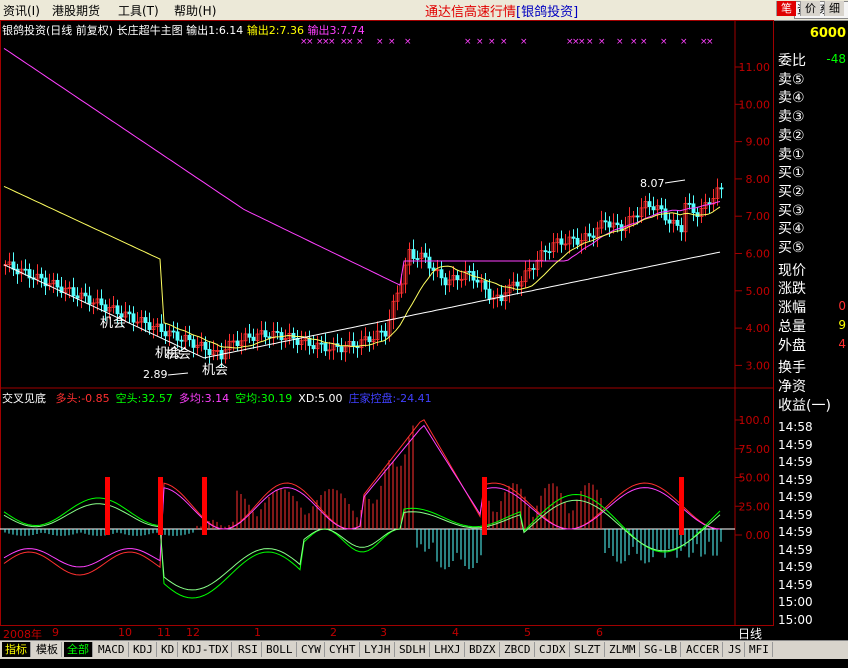  I want to click on date-axis: 2008年 9 10 11 12 1 2 3 4 5 6, so click(367, 633).